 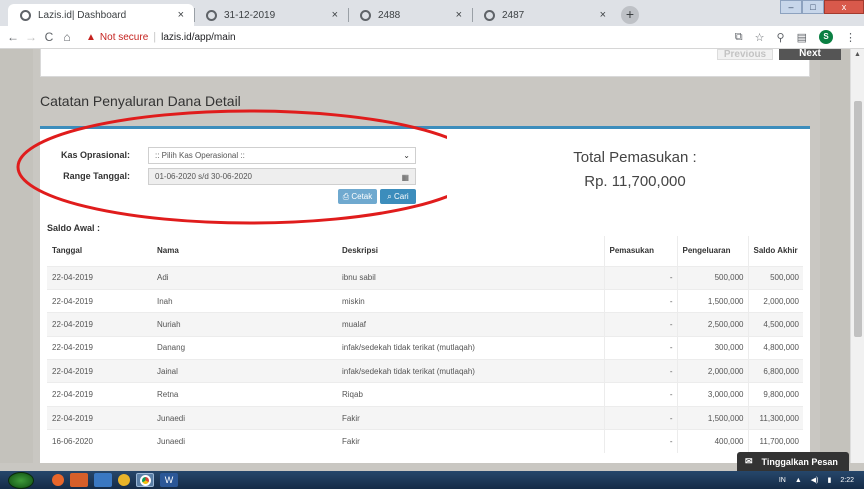 What do you see at coordinates (124, 37) in the screenshot?
I see `security-indicator: Not secure` at bounding box center [124, 37].